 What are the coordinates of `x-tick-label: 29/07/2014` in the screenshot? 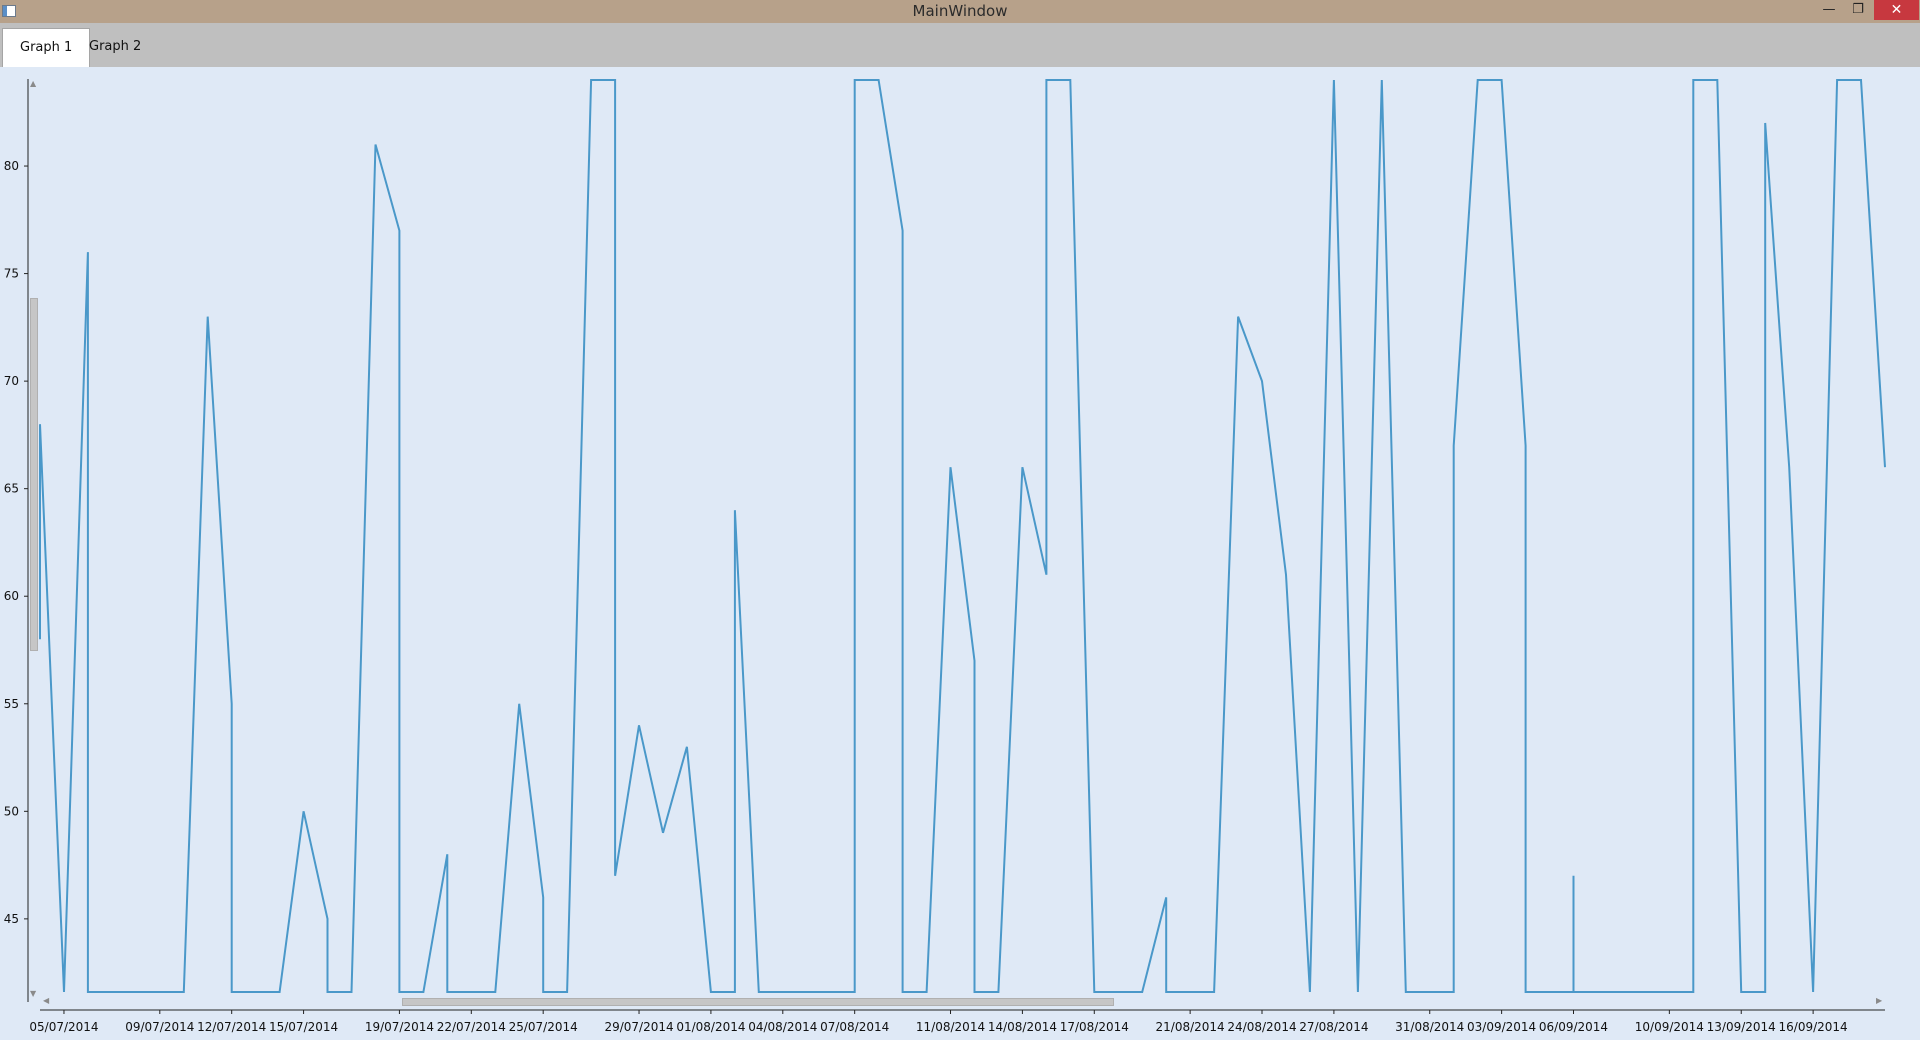 It's located at (638, 1027).